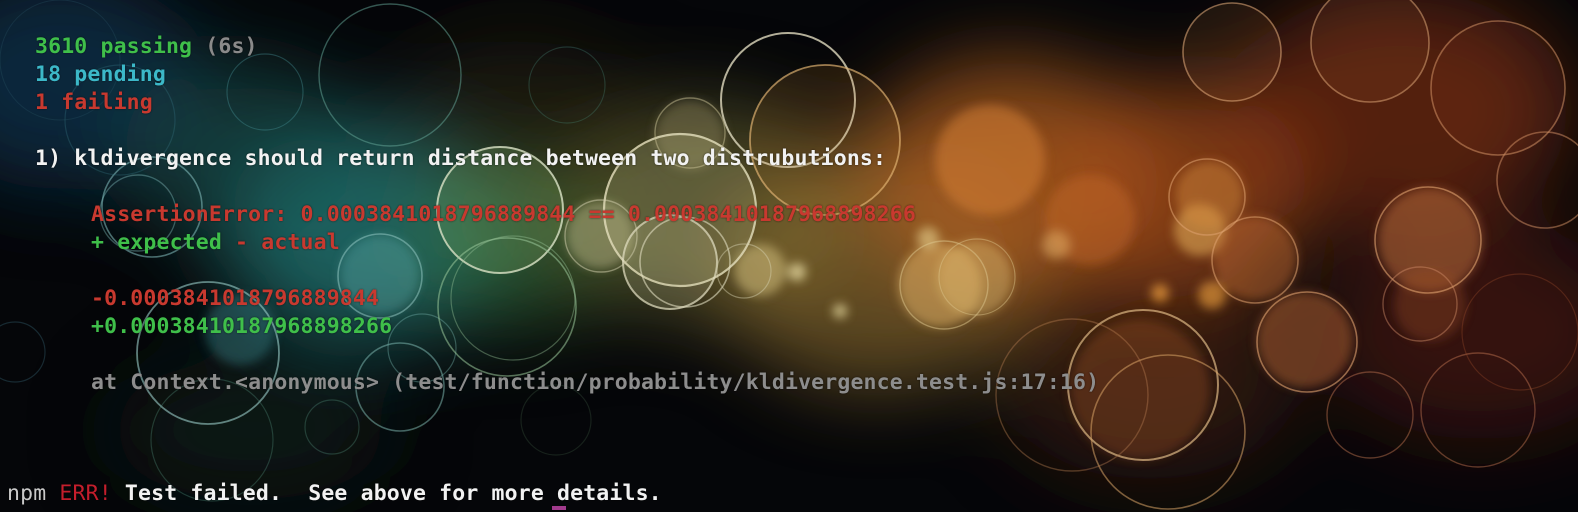 The height and width of the screenshot is (512, 1578). What do you see at coordinates (61, 46) in the screenshot?
I see `passing-count: 3610` at bounding box center [61, 46].